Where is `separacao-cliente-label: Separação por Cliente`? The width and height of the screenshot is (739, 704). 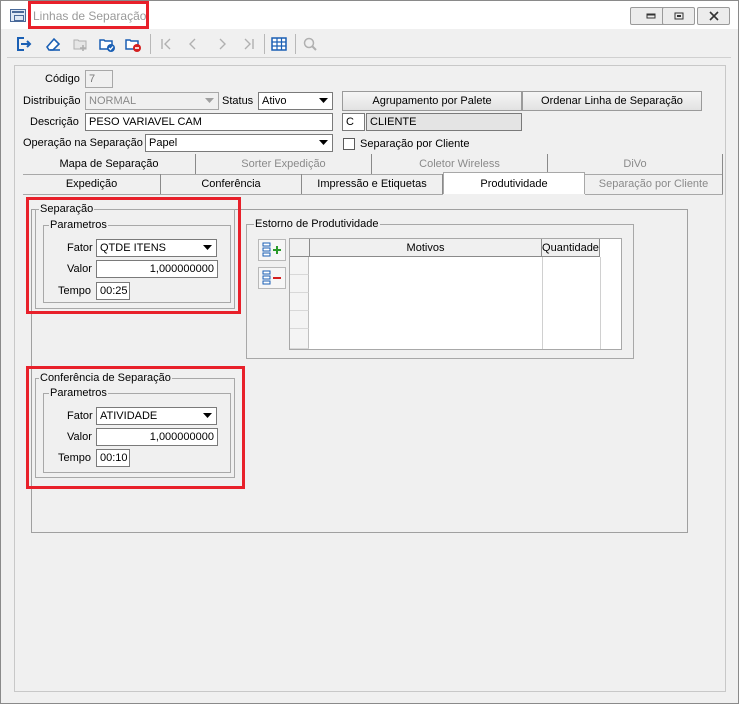 separacao-cliente-label: Separação por Cliente is located at coordinates (415, 144).